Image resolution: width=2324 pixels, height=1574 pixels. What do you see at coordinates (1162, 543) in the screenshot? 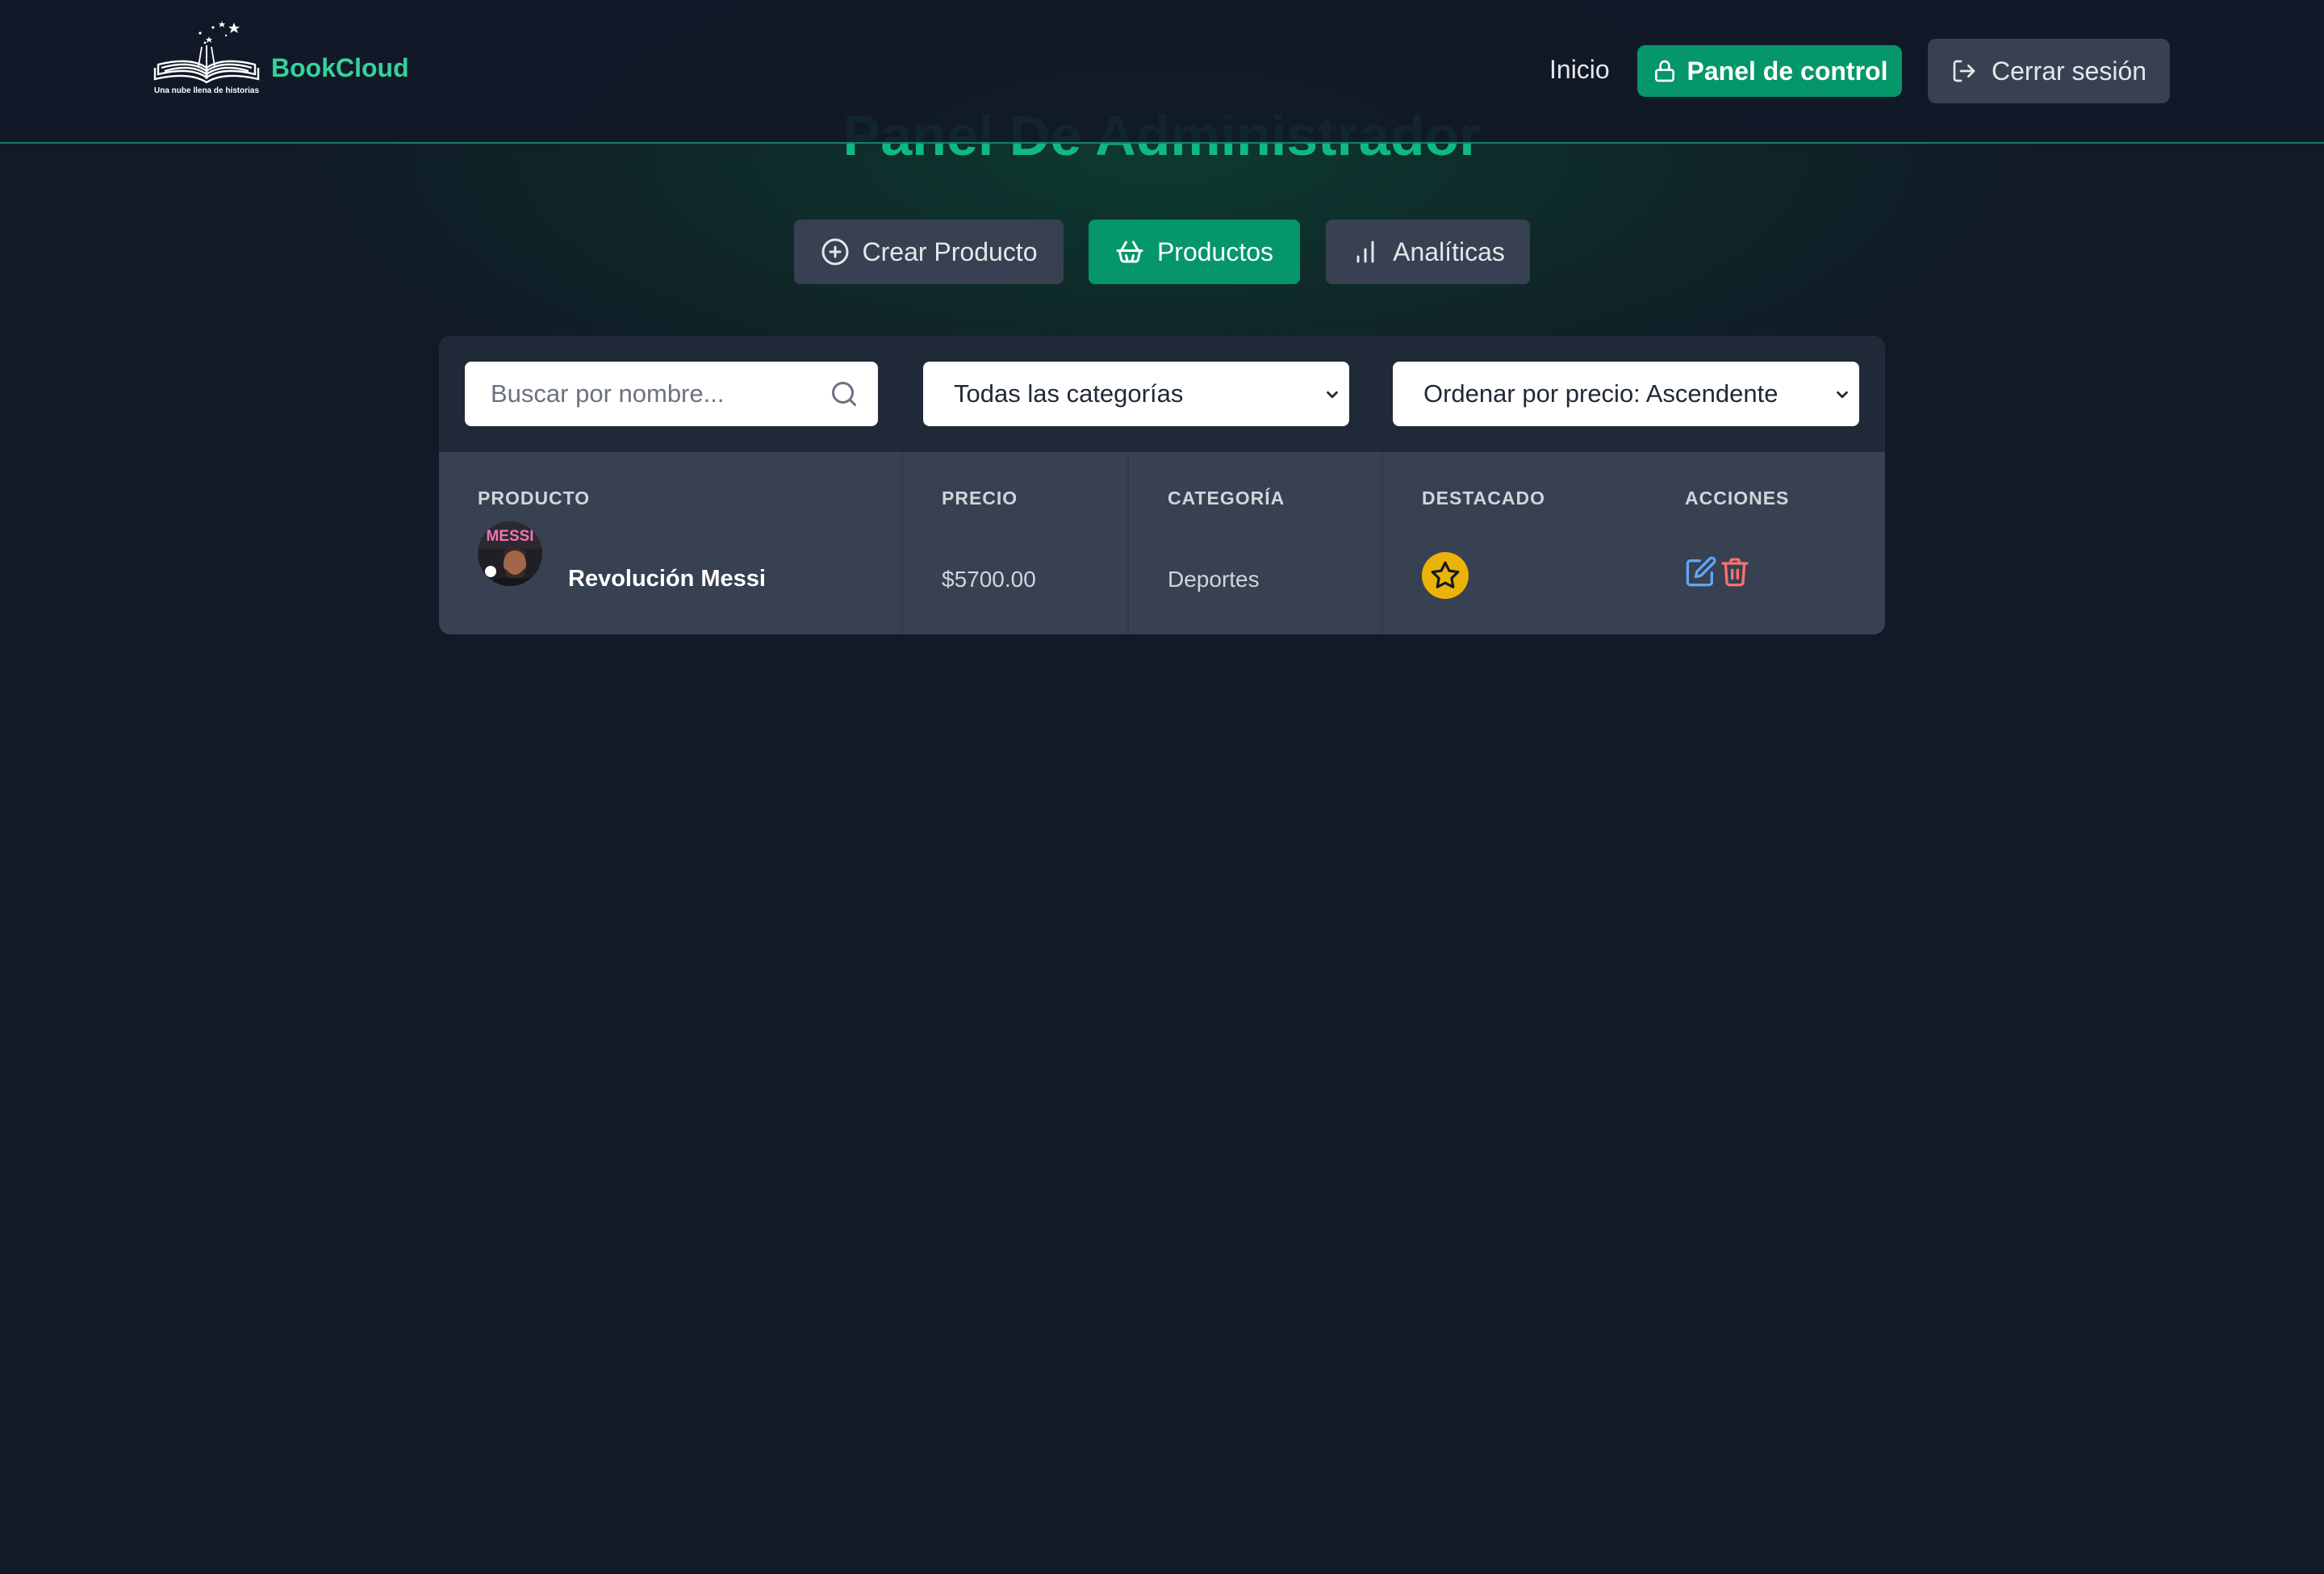
I see `products-table` at bounding box center [1162, 543].